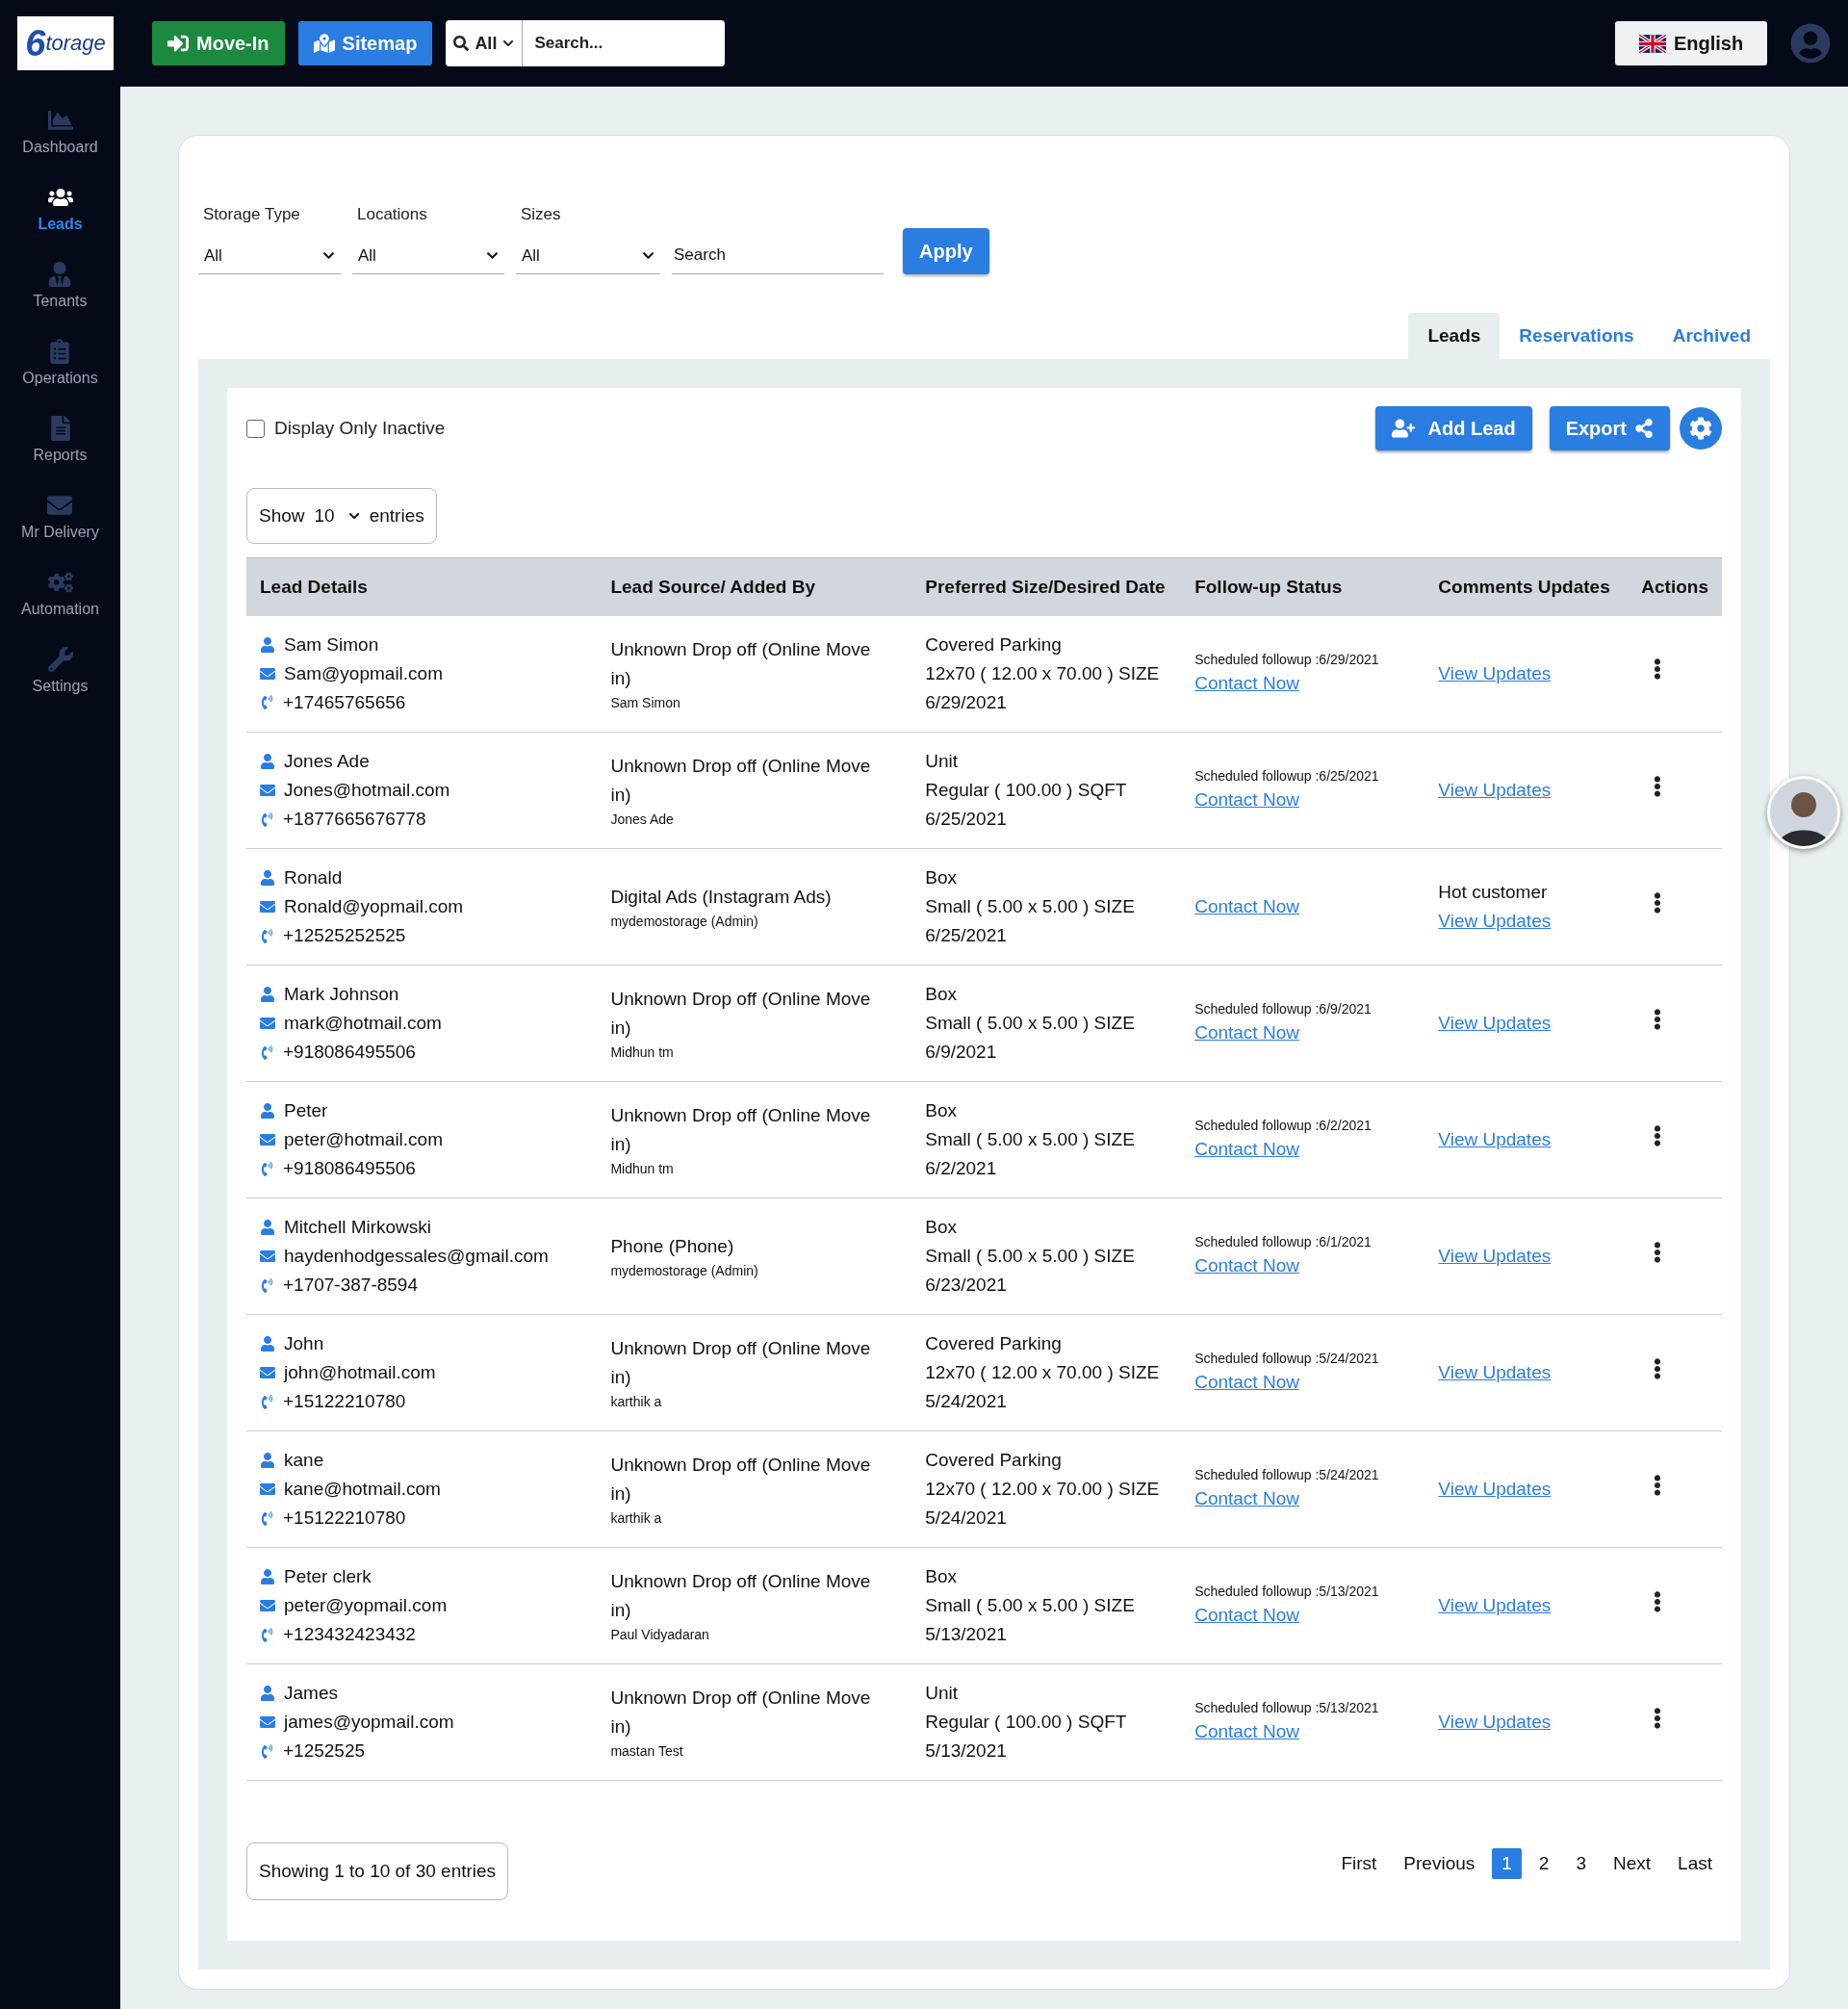  I want to click on lead-name: Mark Johnson, so click(341, 994).